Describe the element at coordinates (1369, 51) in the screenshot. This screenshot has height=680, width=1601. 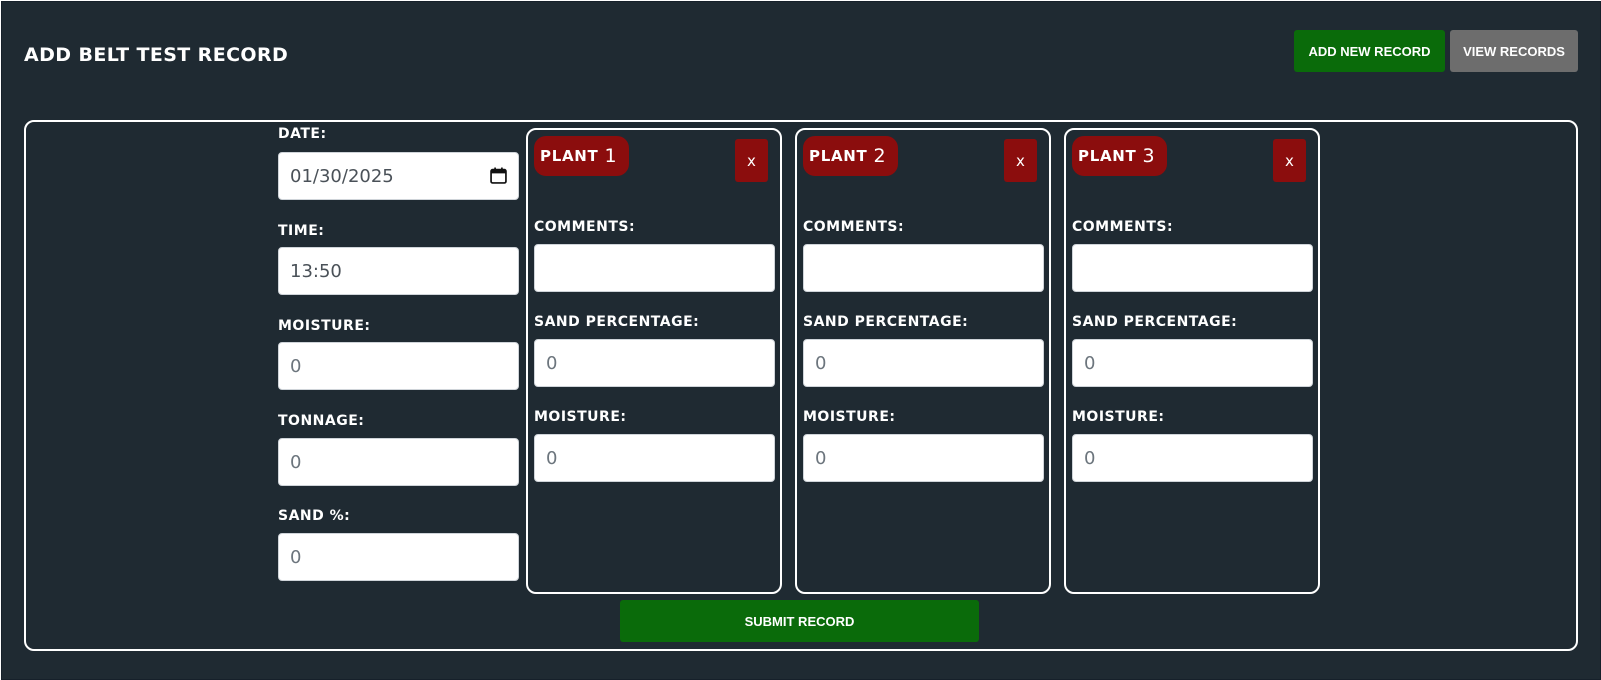
I see `add-new-record-button: ADD NEW RECORD` at that location.